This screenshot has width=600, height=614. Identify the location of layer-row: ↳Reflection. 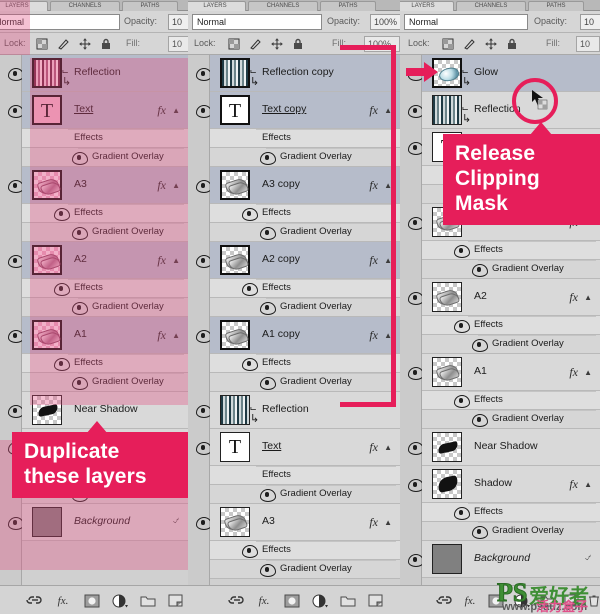
(105, 73).